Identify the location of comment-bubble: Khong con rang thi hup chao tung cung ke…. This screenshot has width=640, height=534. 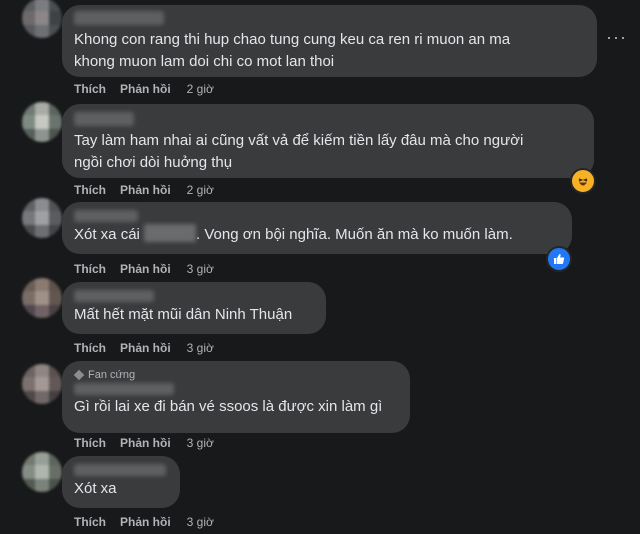
(329, 41).